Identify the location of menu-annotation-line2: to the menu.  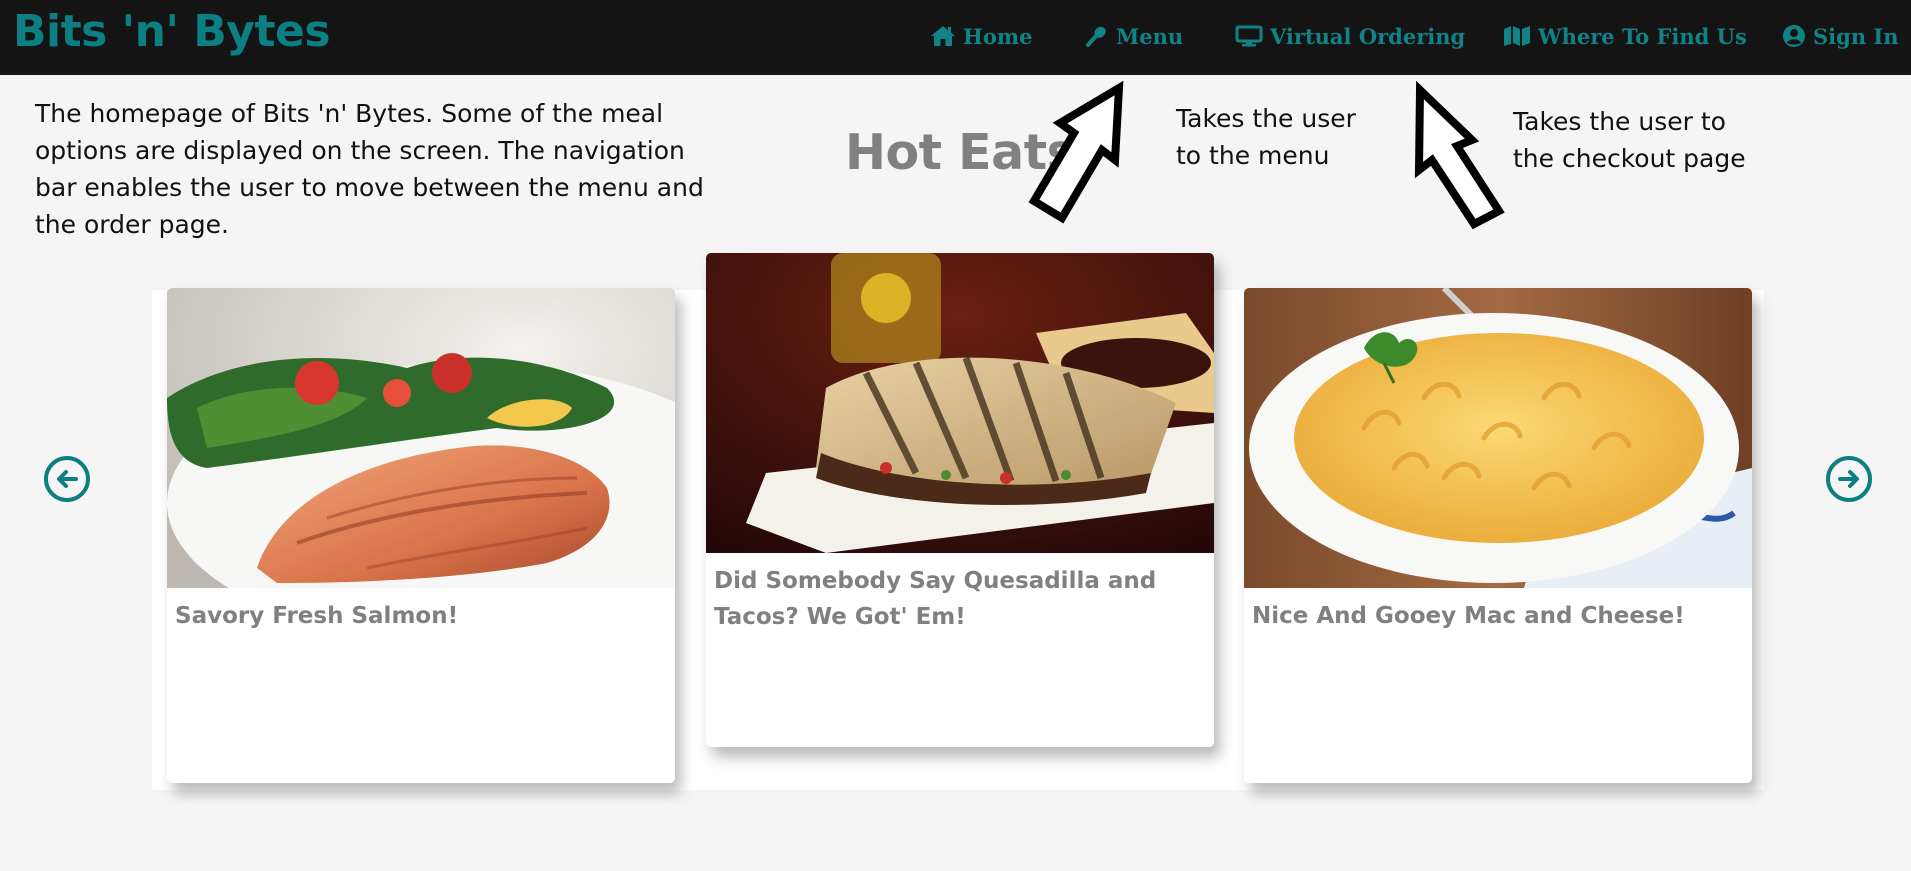
(1253, 155).